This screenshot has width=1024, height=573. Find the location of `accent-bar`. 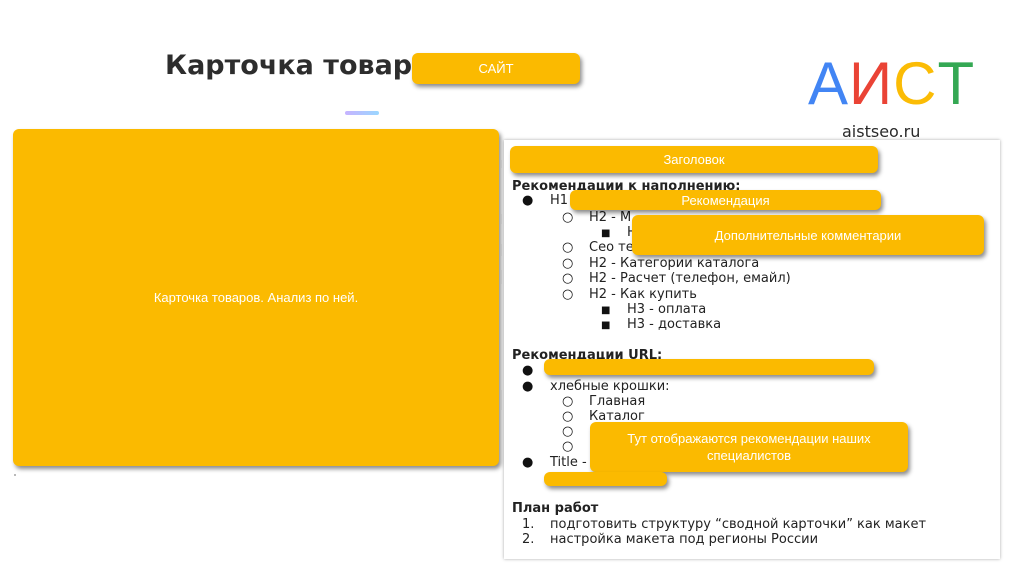

accent-bar is located at coordinates (362, 113).